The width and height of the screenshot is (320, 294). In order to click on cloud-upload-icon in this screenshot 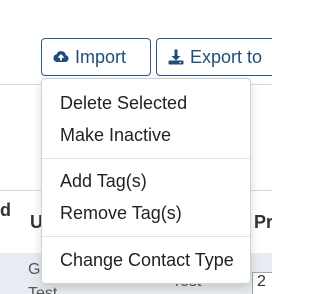, I will do `click(61, 57)`.